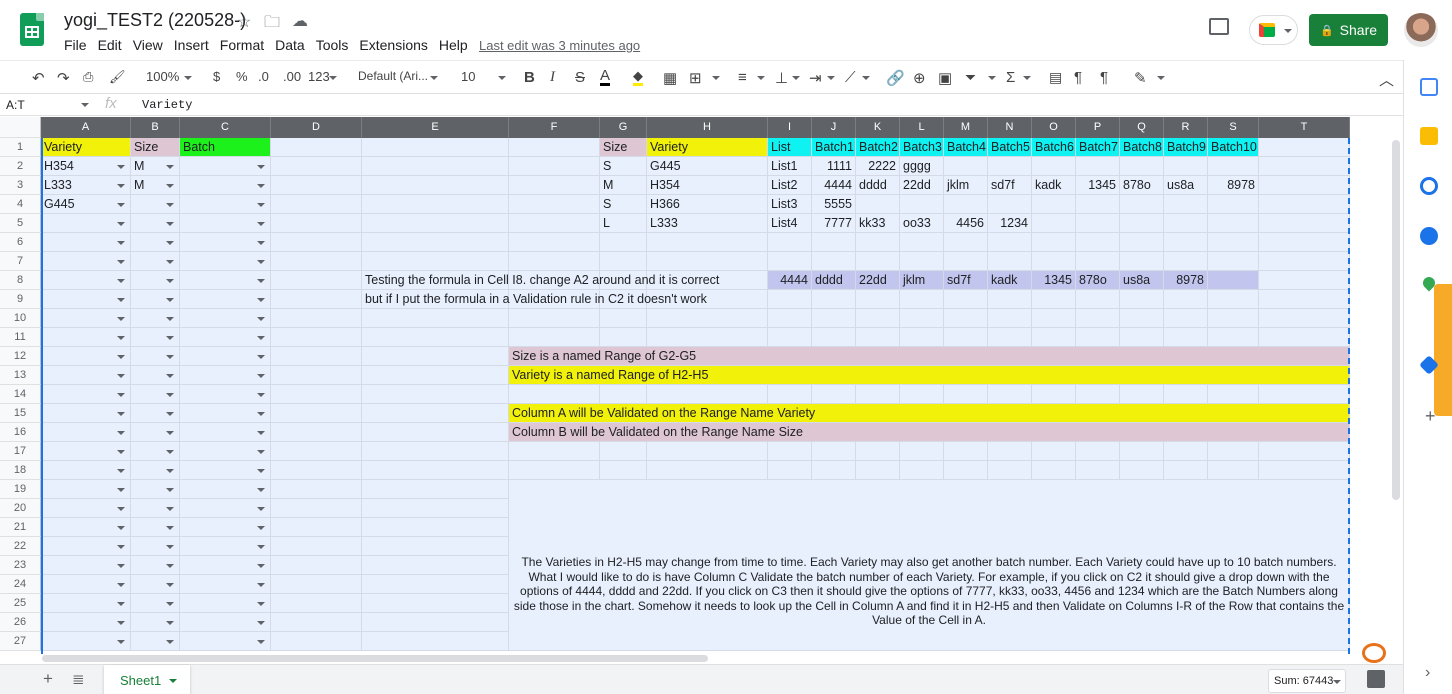  Describe the element at coordinates (1304, 166) in the screenshot. I see `cell-t2` at that location.